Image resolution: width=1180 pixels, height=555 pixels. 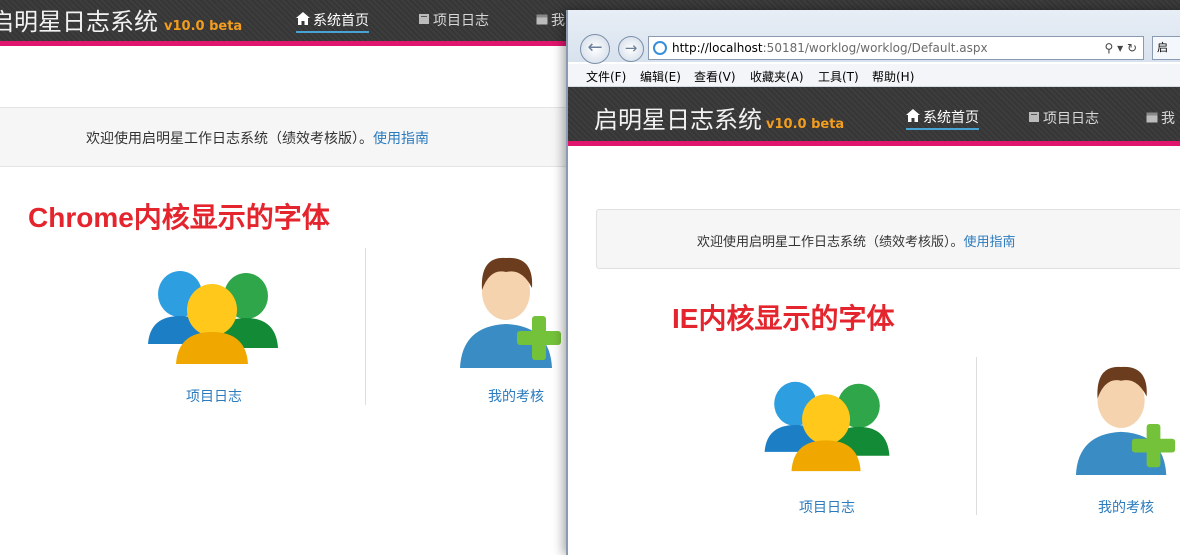 I want to click on nav-my: 我, so click(x=550, y=20).